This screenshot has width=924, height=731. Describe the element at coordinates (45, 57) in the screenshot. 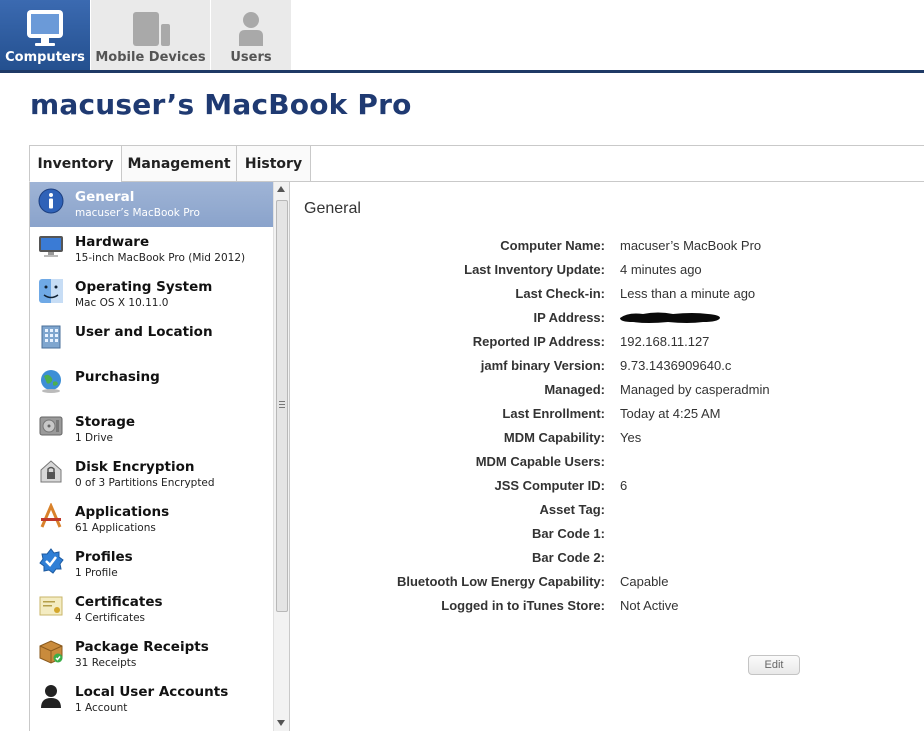

I see `nav-tab-label: Computers` at that location.